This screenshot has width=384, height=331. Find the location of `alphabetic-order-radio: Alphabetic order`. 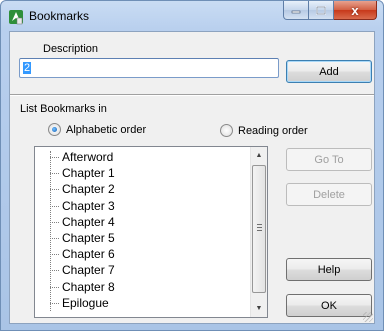

alphabetic-order-radio: Alphabetic order is located at coordinates (97, 129).